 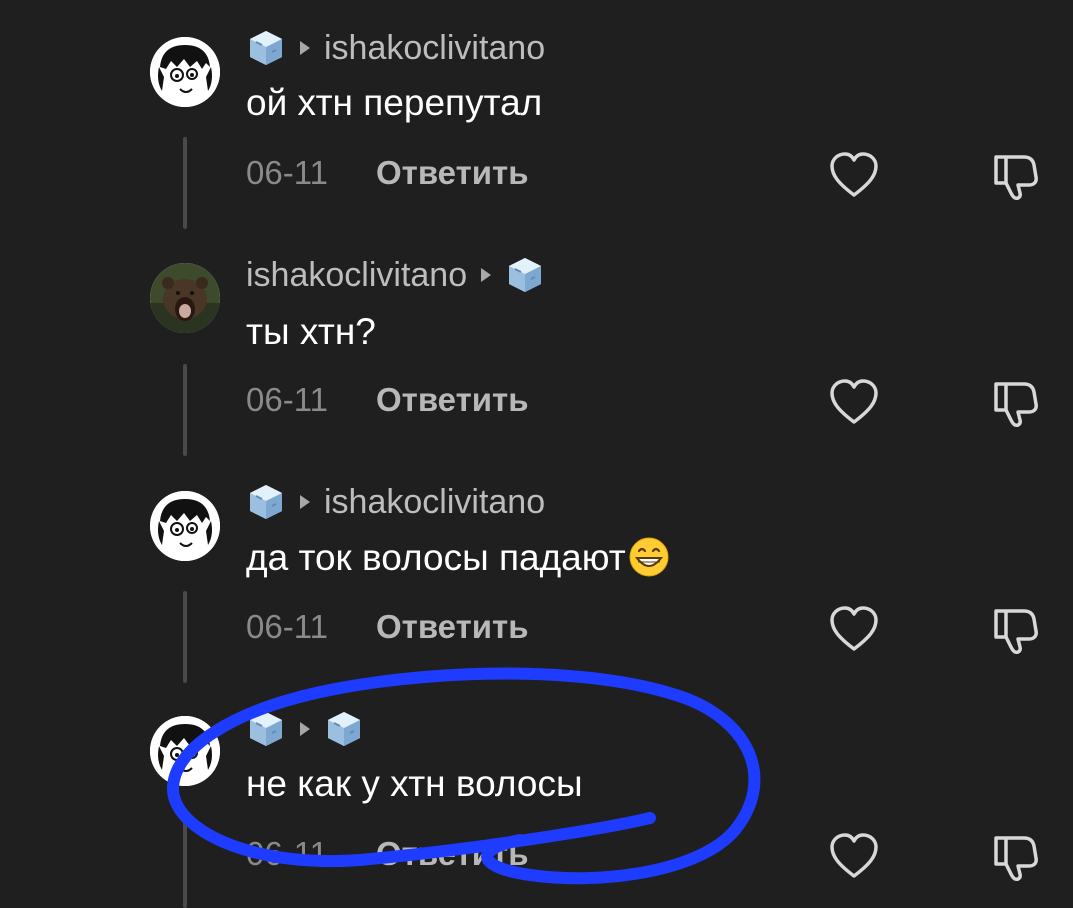 What do you see at coordinates (436, 557) in the screenshot?
I see `comment-text-content: да ток волосы падают` at bounding box center [436, 557].